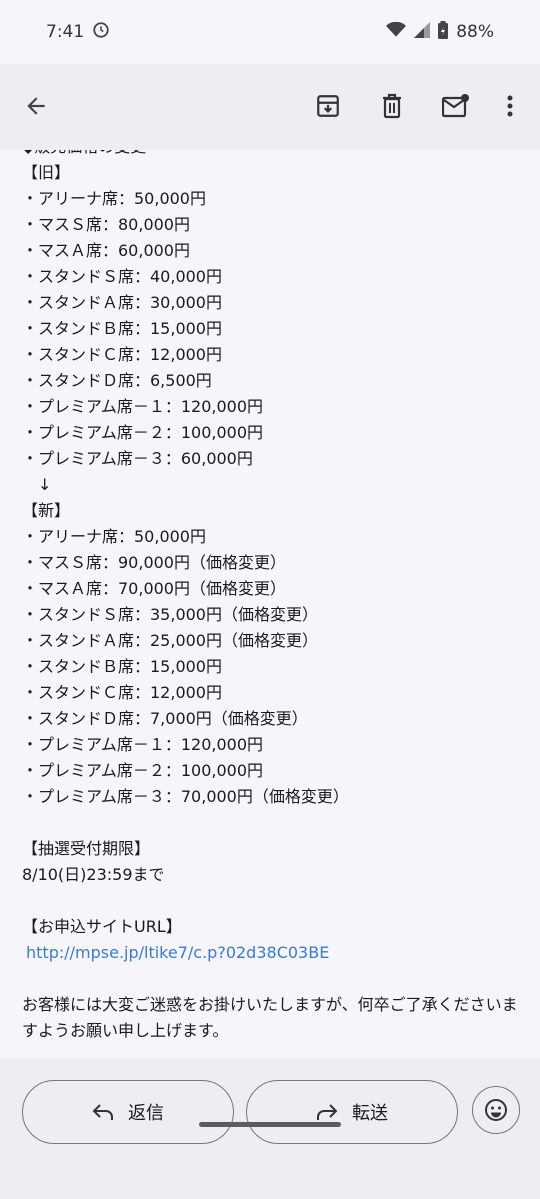 The width and height of the screenshot is (540, 1199). I want to click on battery-percent: 88%, so click(475, 32).